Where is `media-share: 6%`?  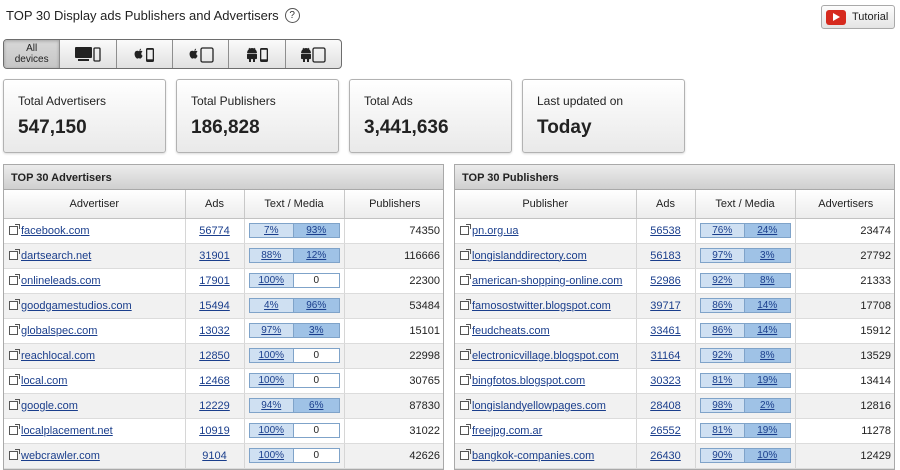 media-share: 6% is located at coordinates (316, 405).